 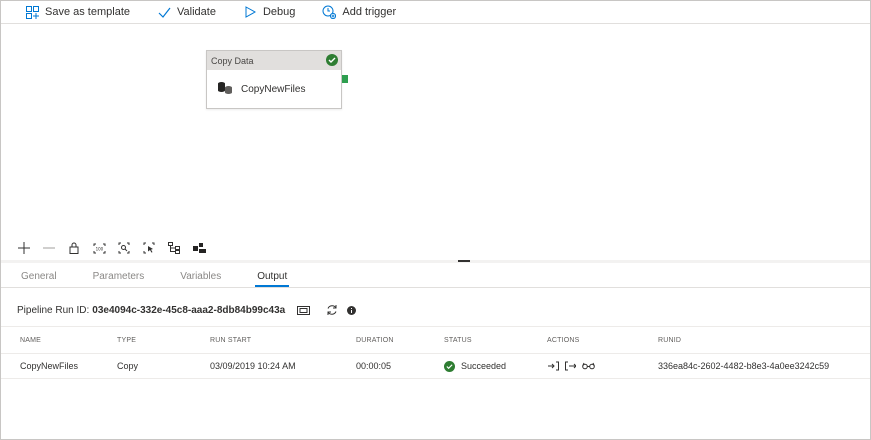 What do you see at coordinates (200, 279) in the screenshot?
I see `tab-variables: Variables` at bounding box center [200, 279].